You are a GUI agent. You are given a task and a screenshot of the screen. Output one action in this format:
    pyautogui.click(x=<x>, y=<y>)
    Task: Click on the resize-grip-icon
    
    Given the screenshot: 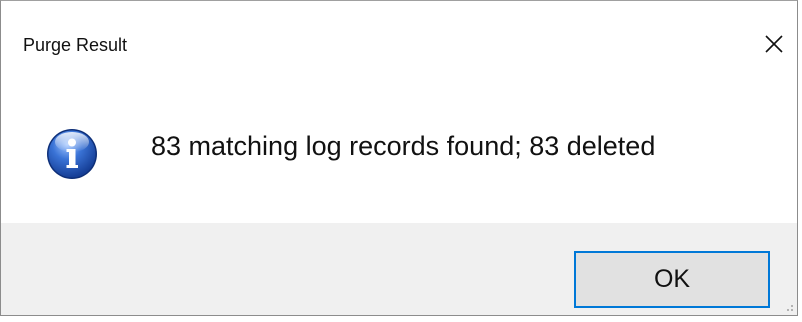 What is the action you would take?
    pyautogui.click(x=788, y=306)
    